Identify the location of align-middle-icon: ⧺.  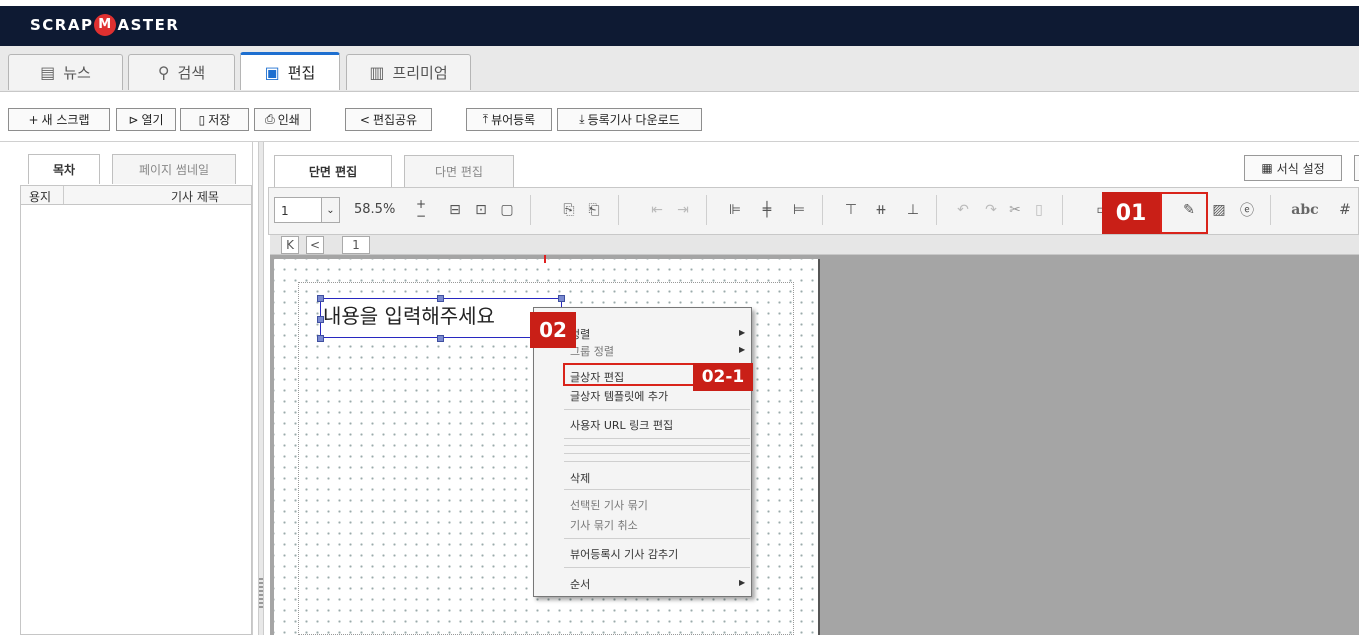
(881, 210).